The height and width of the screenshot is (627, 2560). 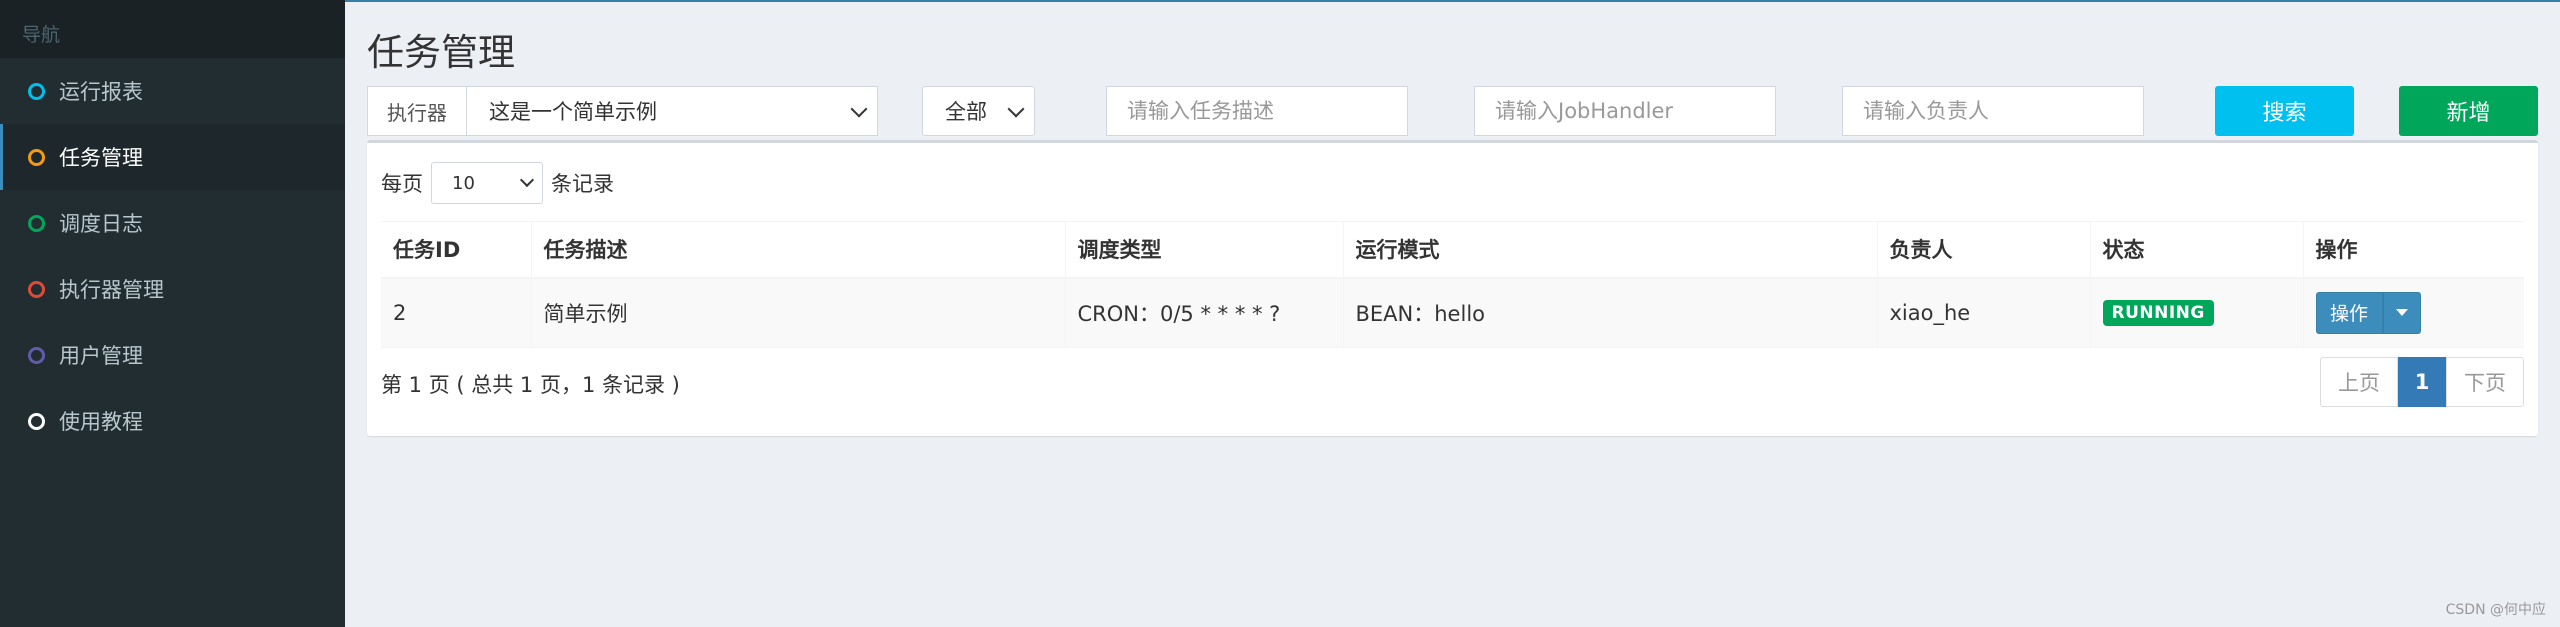 What do you see at coordinates (172, 223) in the screenshot?
I see `sidebar-item-logs: 调度日志` at bounding box center [172, 223].